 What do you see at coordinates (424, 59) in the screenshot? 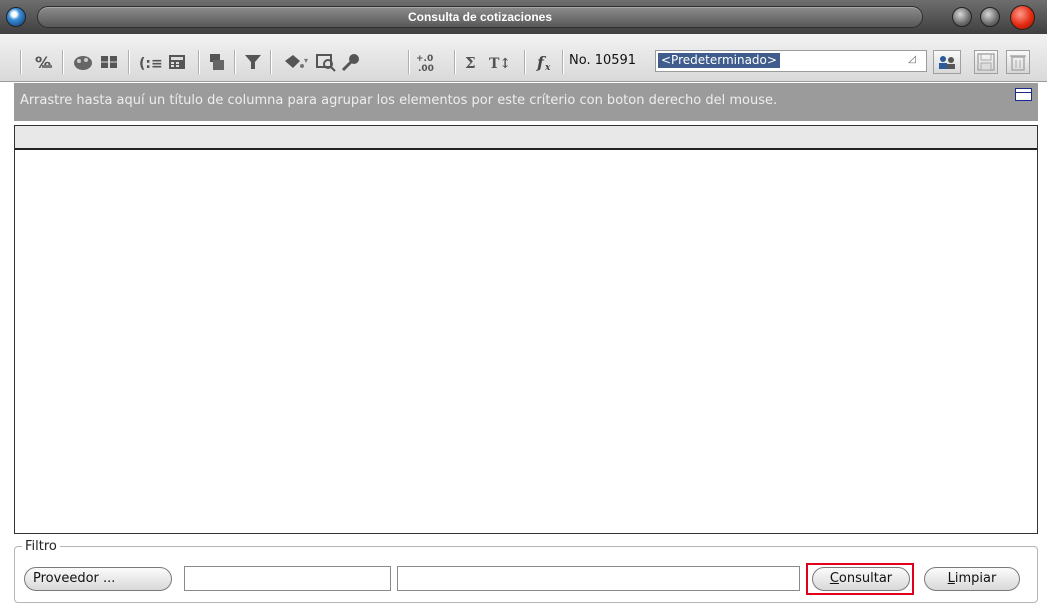
I see `svg-text: +.0` at bounding box center [424, 59].